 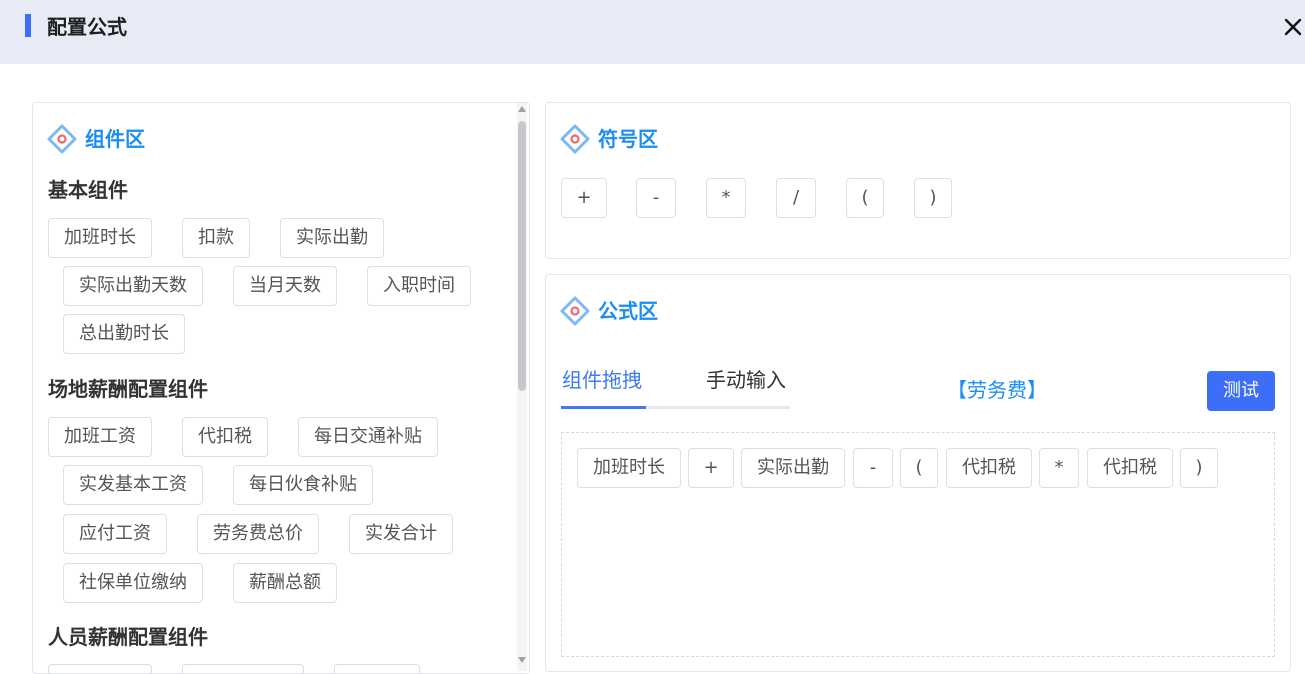 I want to click on formula-token: -, so click(x=873, y=468).